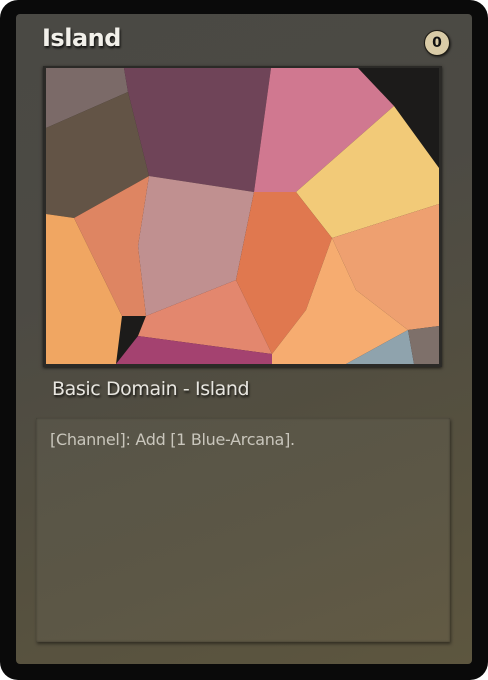 The height and width of the screenshot is (680, 488). Describe the element at coordinates (81, 38) in the screenshot. I see `card-name: Island` at that location.